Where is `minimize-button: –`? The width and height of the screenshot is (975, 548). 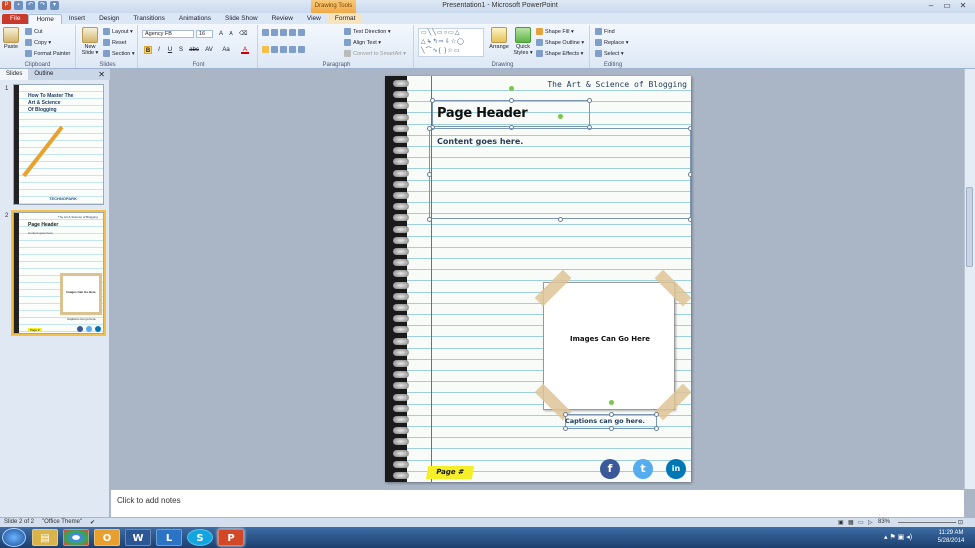
minimize-button: – is located at coordinates (931, 6).